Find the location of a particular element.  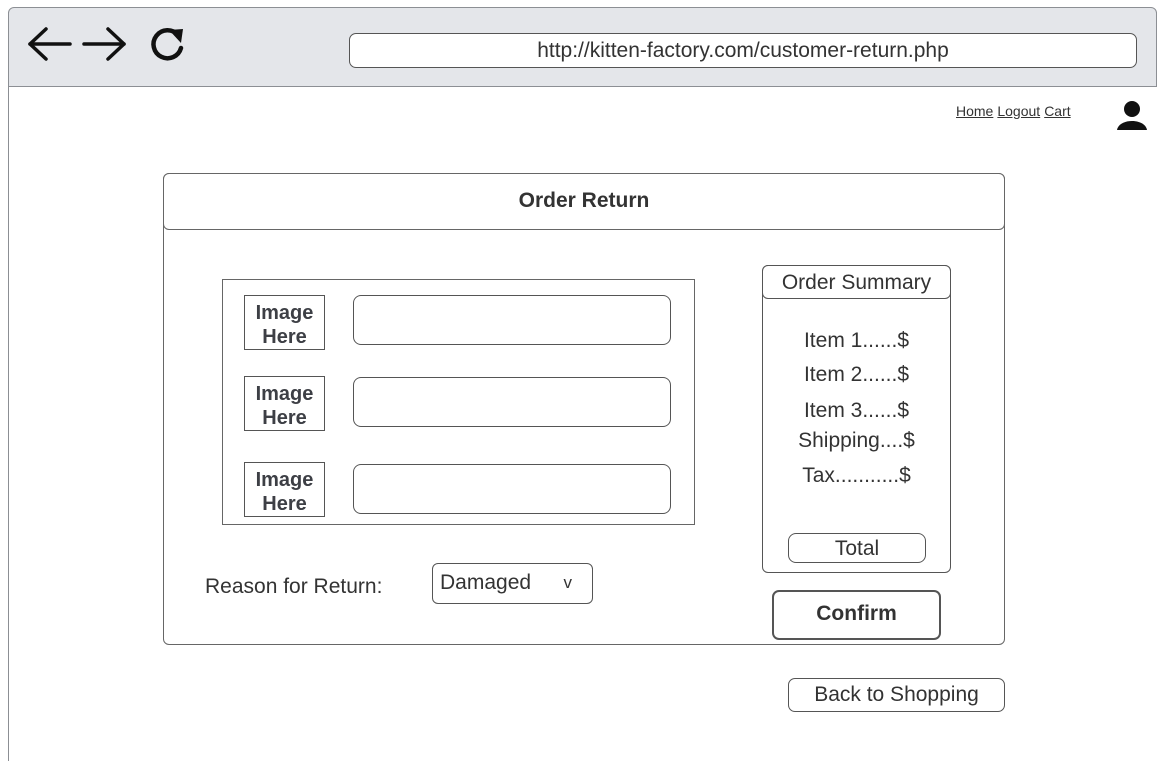

reason-dropdown: Damaged v is located at coordinates (512, 583).